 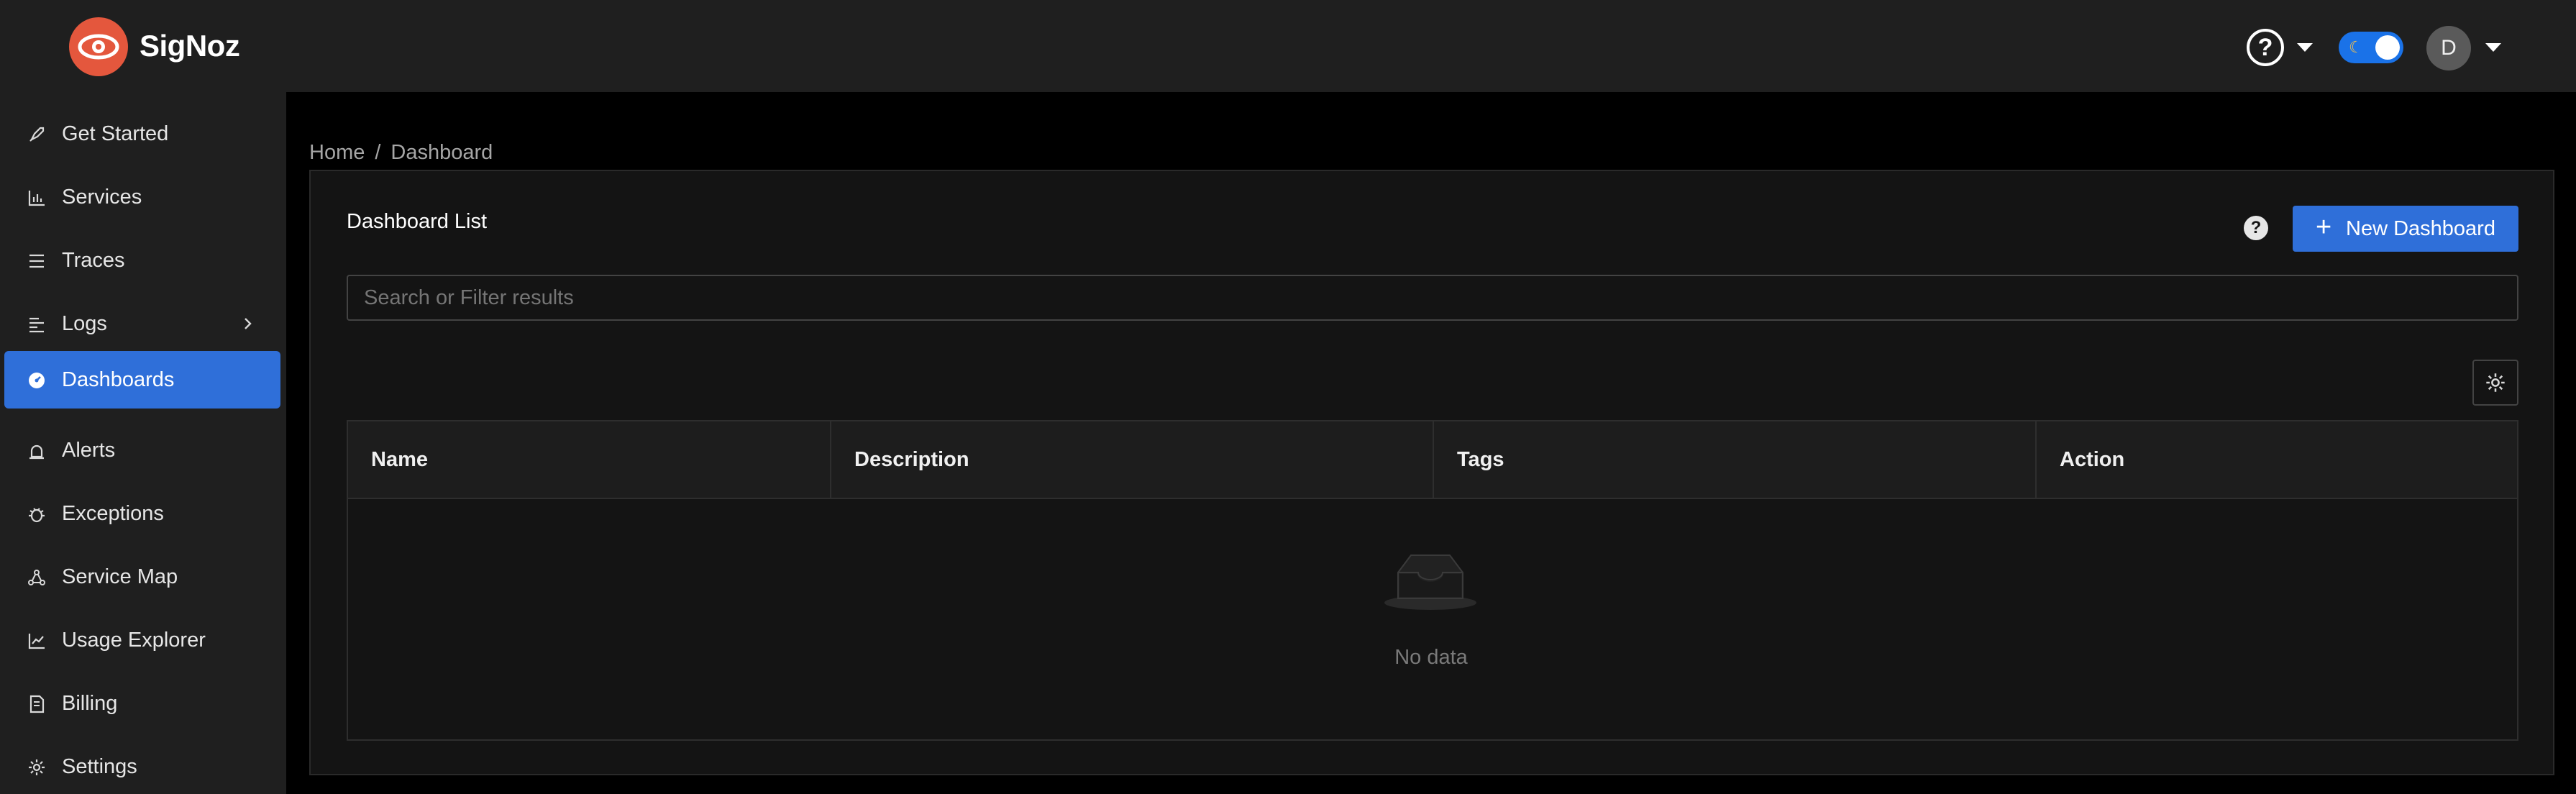 I want to click on sidebar-item-label: Billing, so click(x=90, y=703).